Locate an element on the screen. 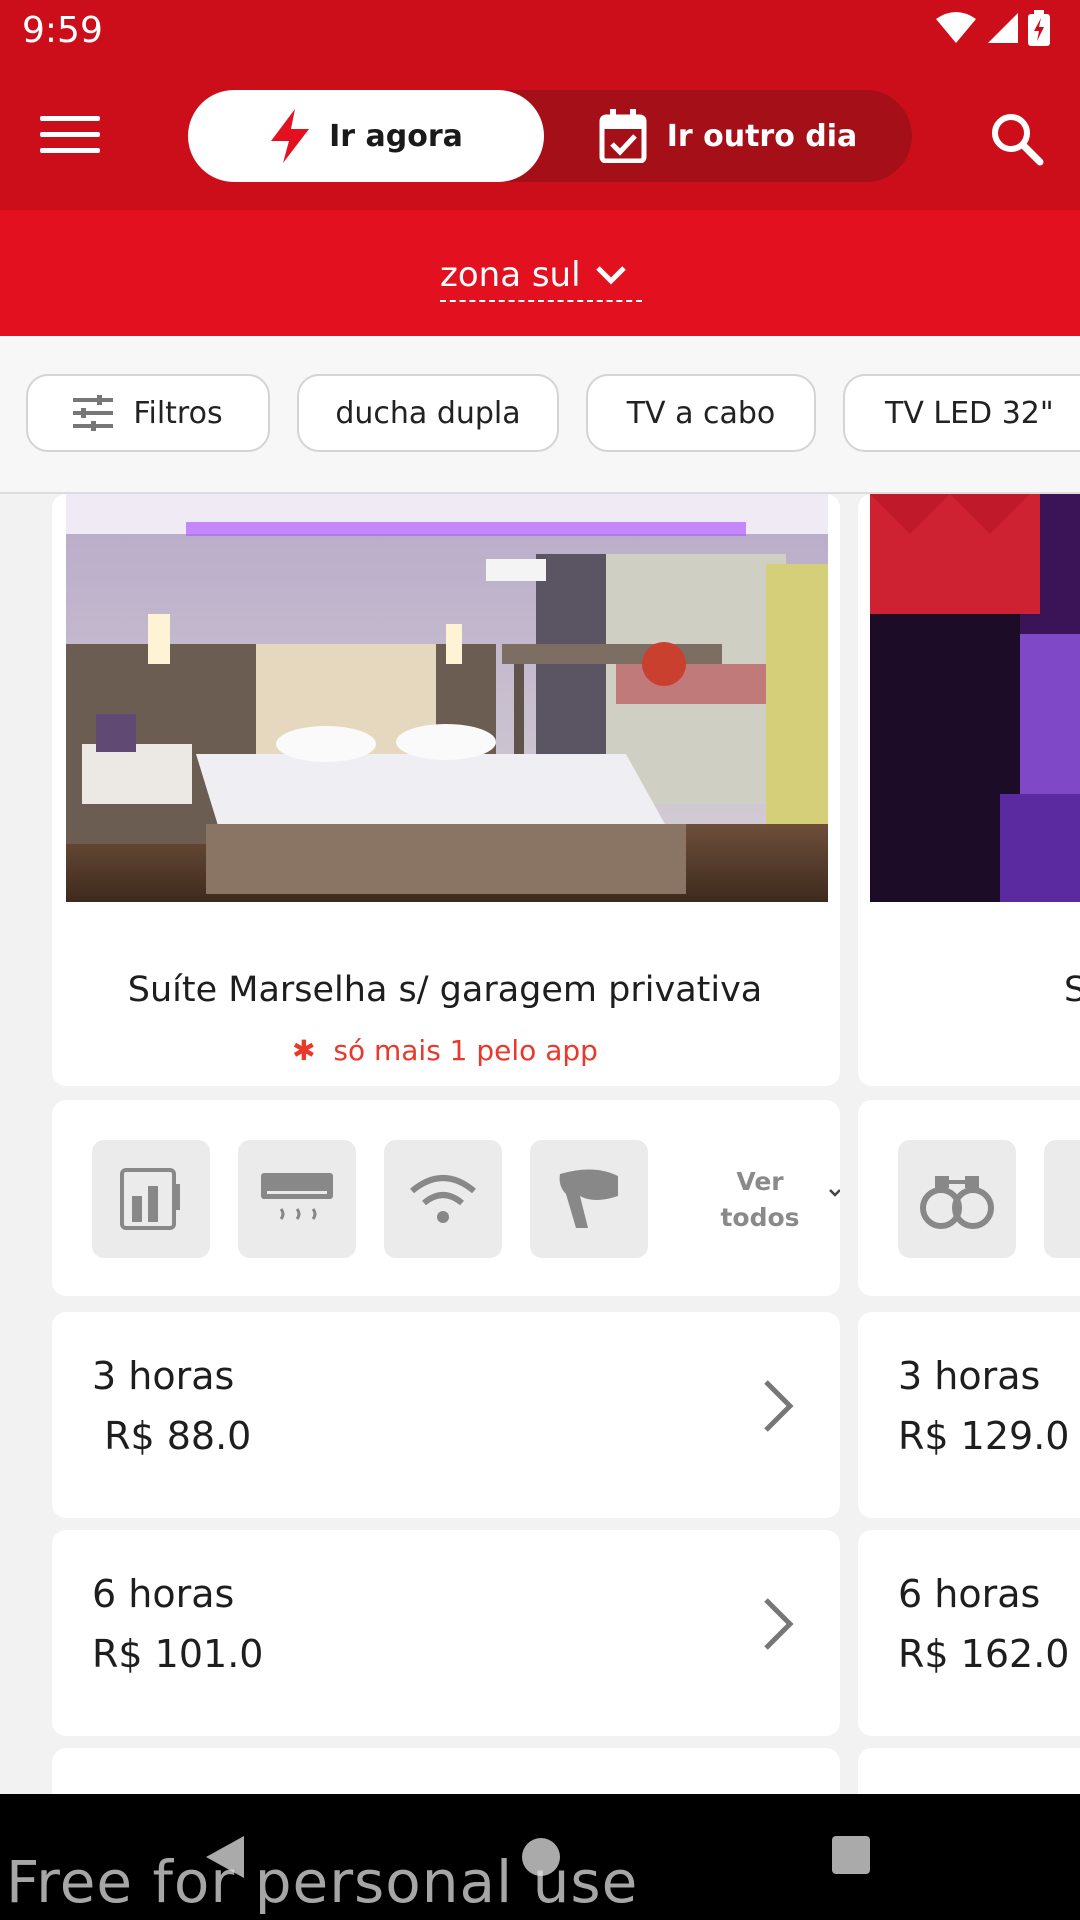  zone-selector: zona sul is located at coordinates (541, 276).